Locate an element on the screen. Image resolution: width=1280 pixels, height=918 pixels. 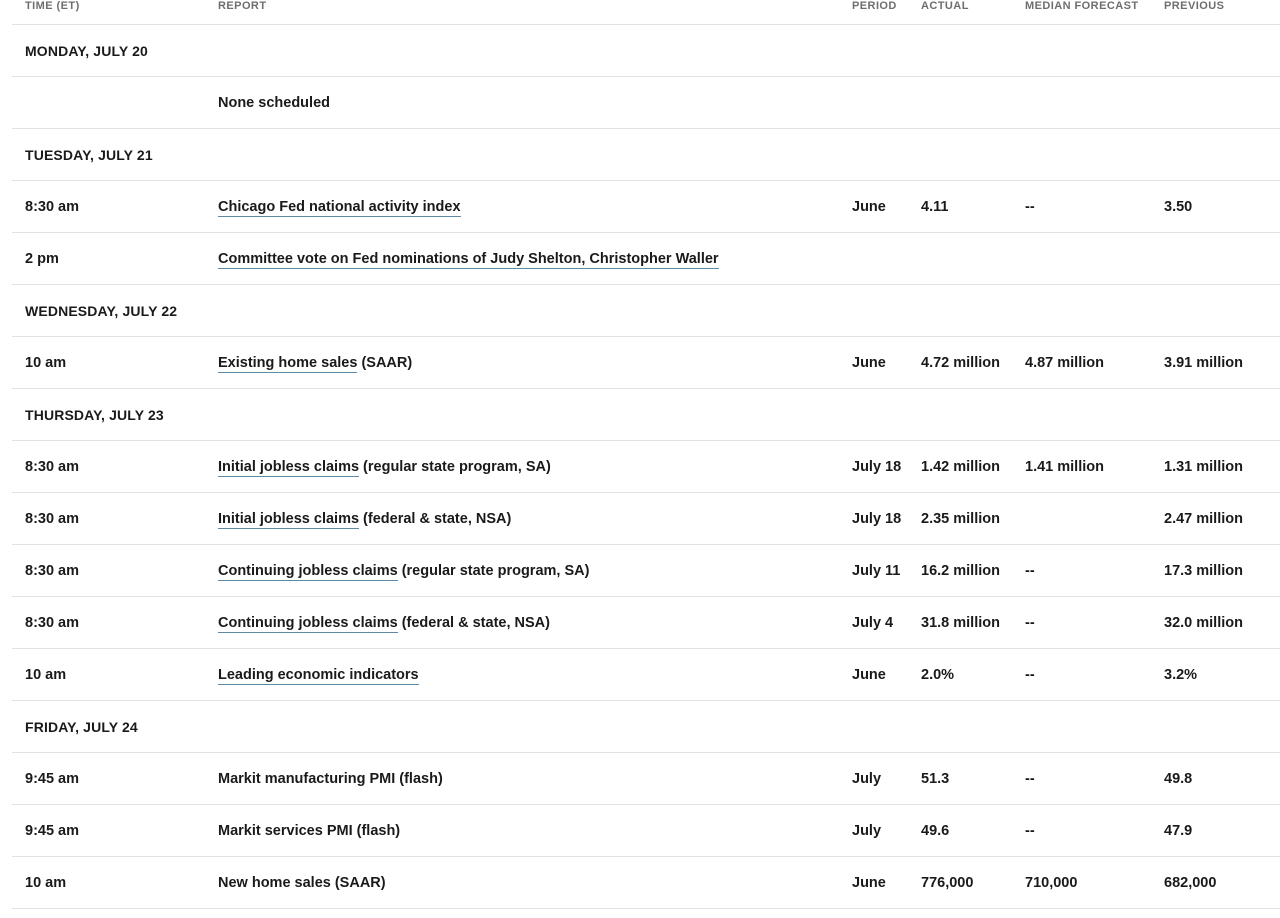
cell-time: 2 pm is located at coordinates (113, 258).